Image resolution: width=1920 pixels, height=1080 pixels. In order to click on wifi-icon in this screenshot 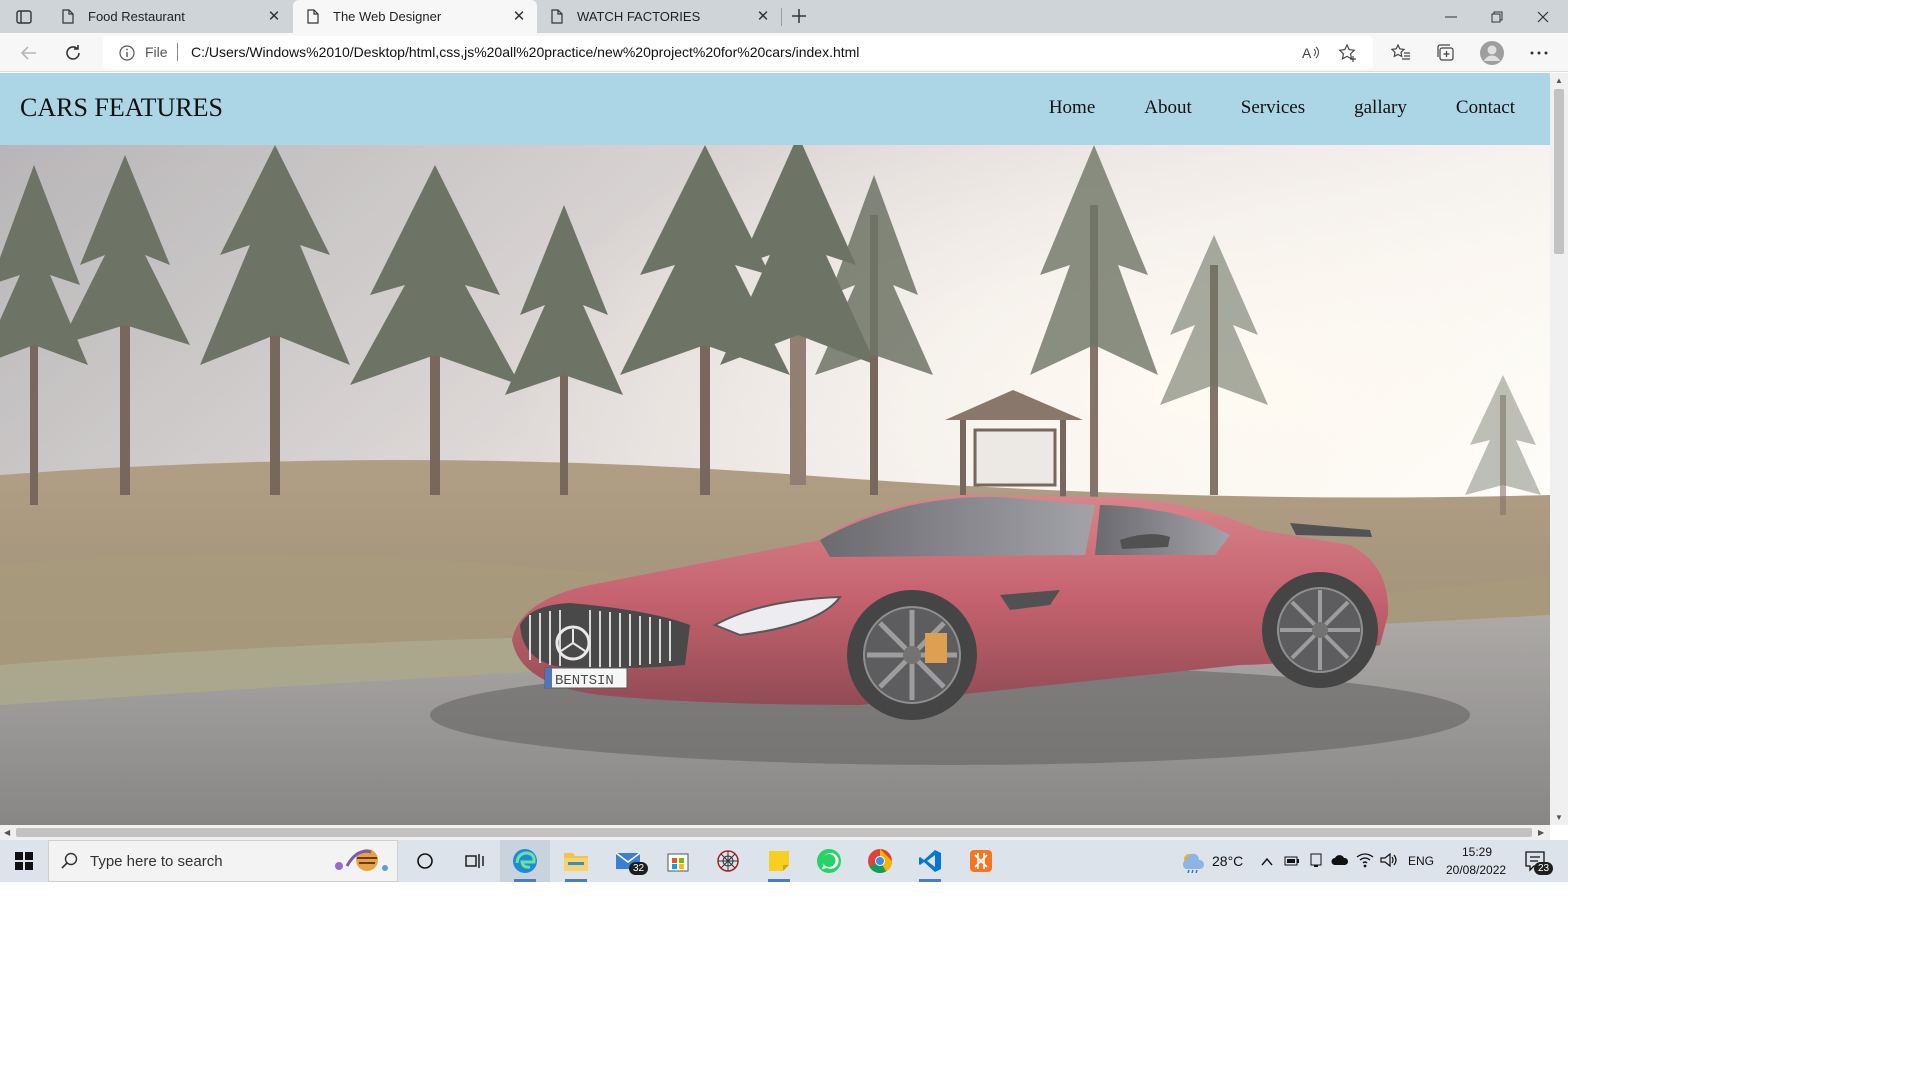, I will do `click(1365, 862)`.